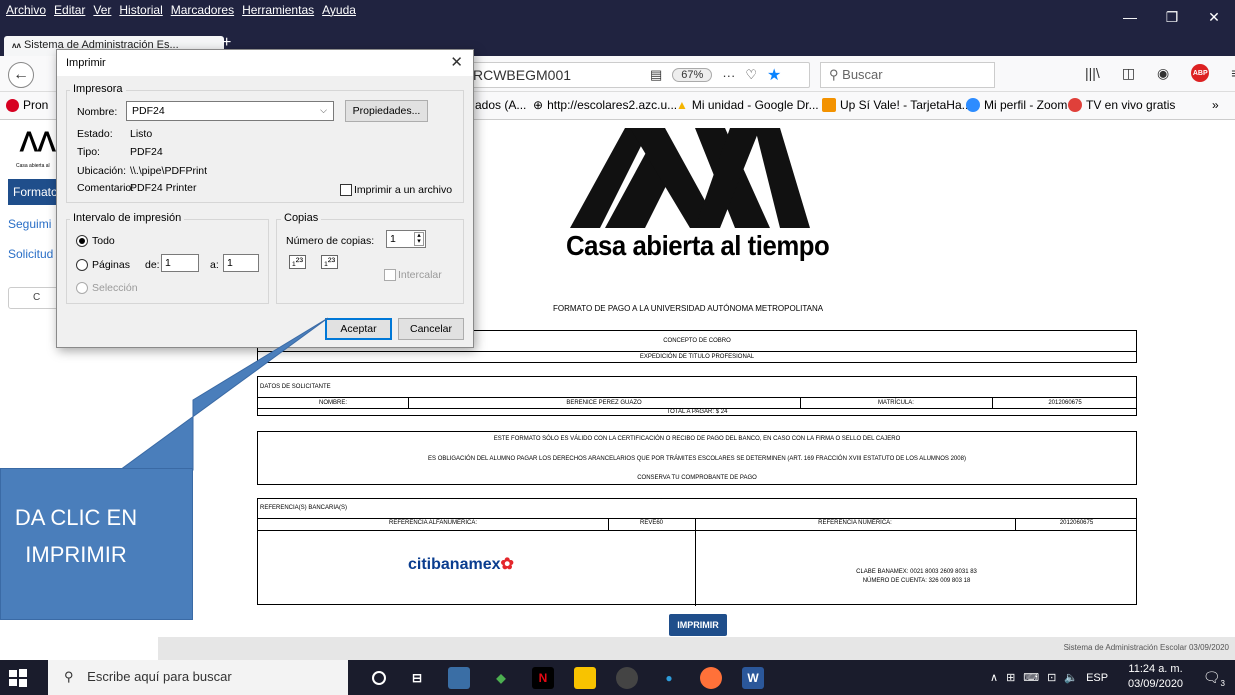 This screenshot has height=695, width=1235. Describe the element at coordinates (728, 75) in the screenshot. I see `page-actions-icon: ···` at that location.